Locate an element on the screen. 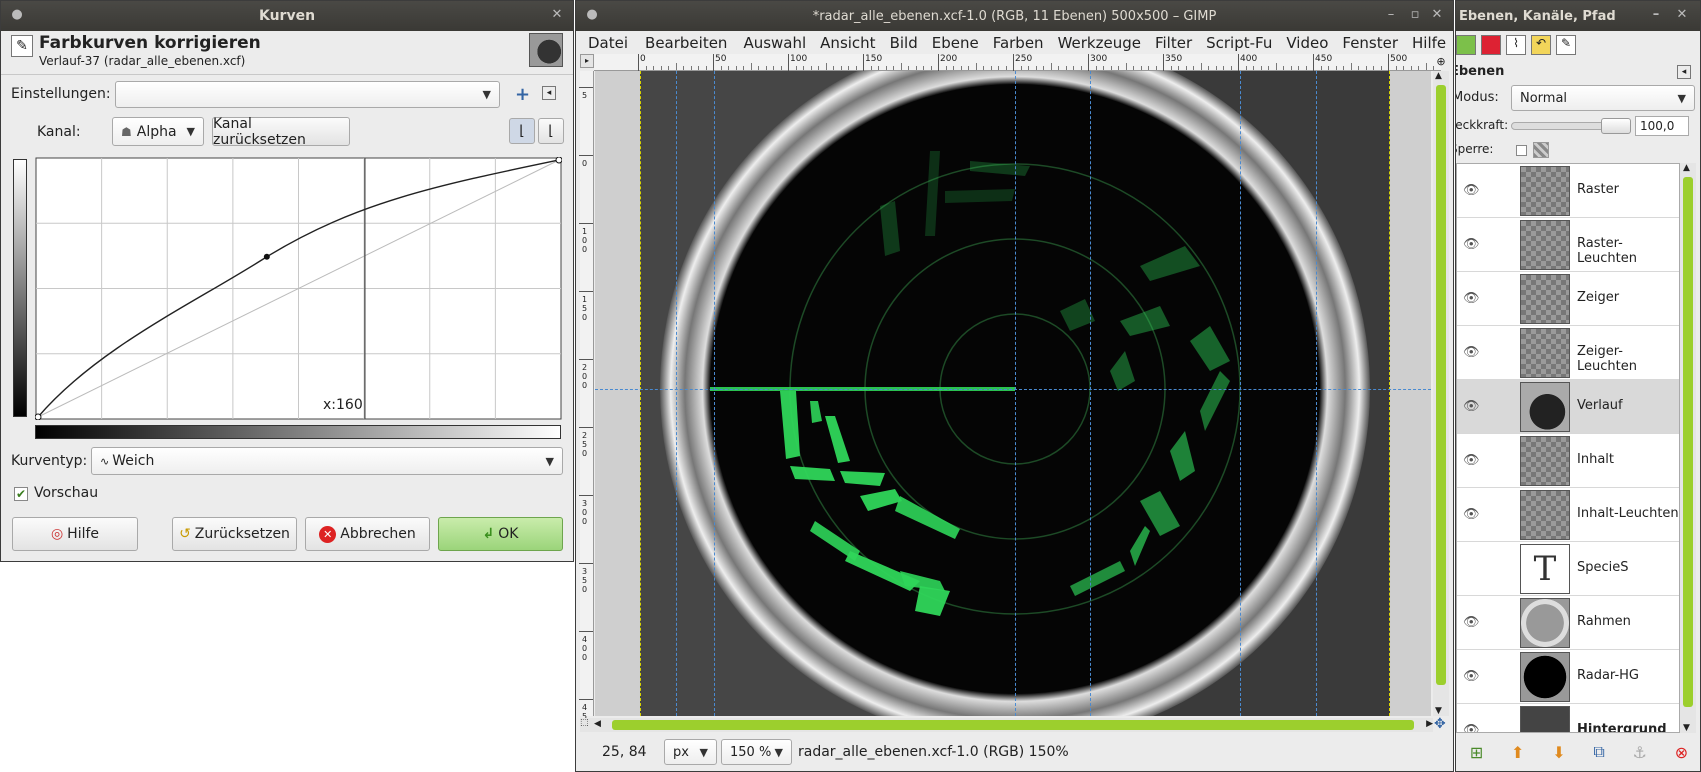 Image resolution: width=1701 pixels, height=772 pixels. menu-bild: Bild is located at coordinates (904, 43).